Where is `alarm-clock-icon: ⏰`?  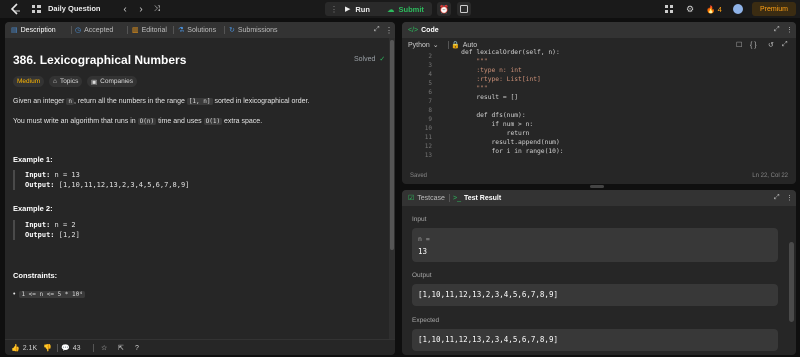 alarm-clock-icon: ⏰ is located at coordinates (444, 9).